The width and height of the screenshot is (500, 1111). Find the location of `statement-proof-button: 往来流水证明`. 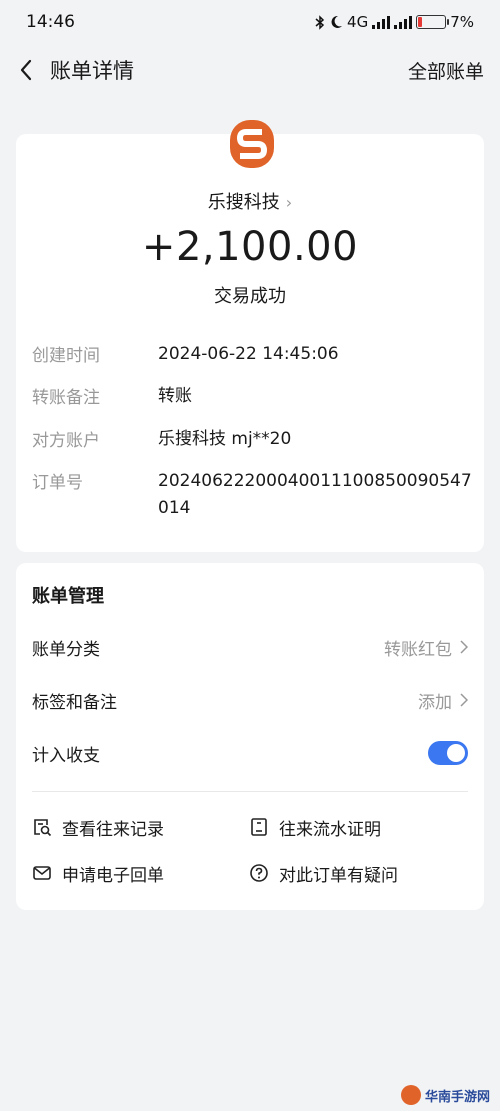

statement-proof-button: 往来流水证明 is located at coordinates (315, 827).